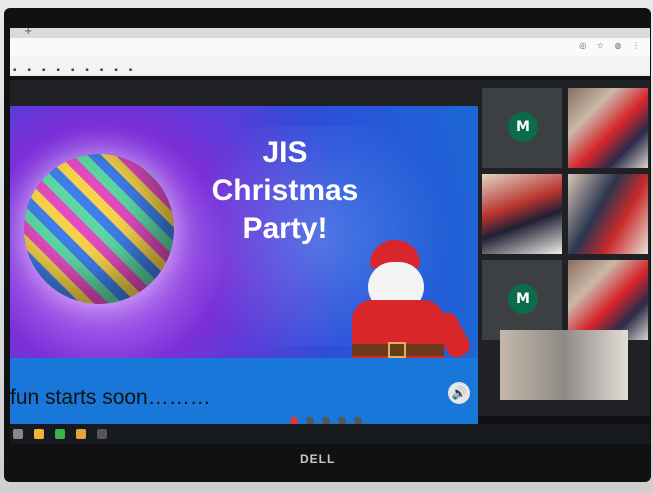 The width and height of the screenshot is (653, 493). Describe the element at coordinates (330, 47) in the screenshot. I see `address-bar: ◎ ☆ ◍ ⋮` at that location.